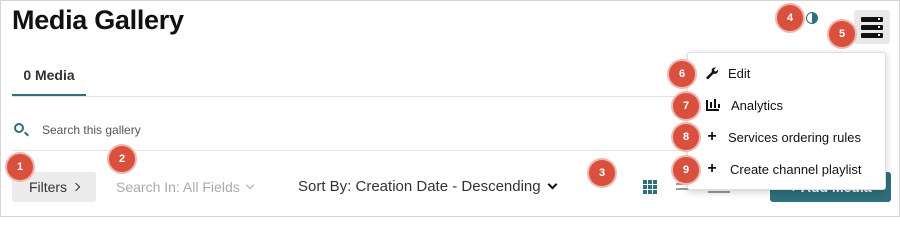 This screenshot has height=240, width=900. I want to click on tab-media: 0 Media, so click(49, 76).